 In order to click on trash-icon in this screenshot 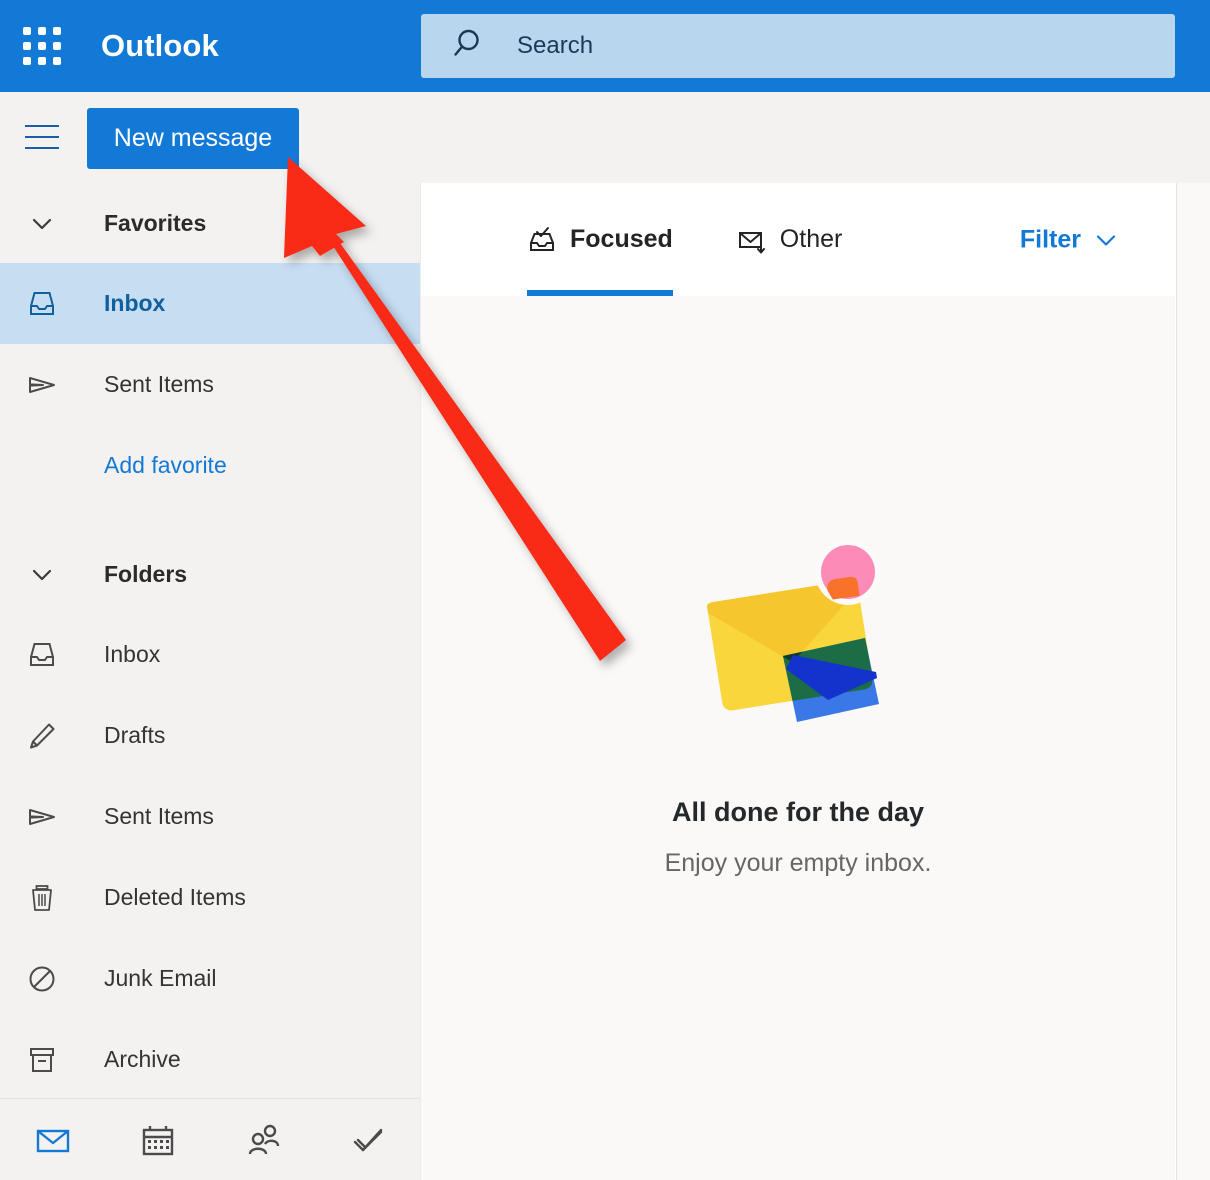, I will do `click(42, 898)`.